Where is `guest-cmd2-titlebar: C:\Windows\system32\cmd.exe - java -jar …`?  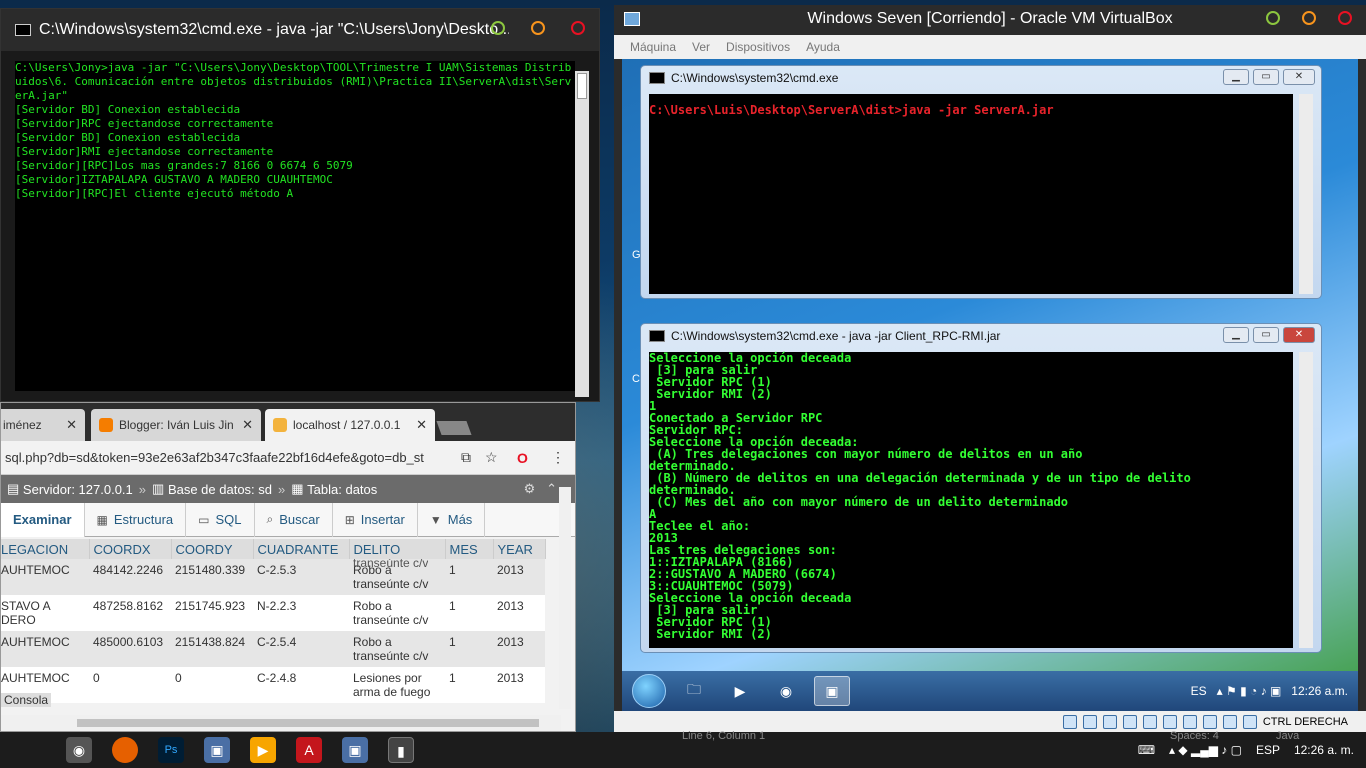
guest-cmd2-titlebar: C:\Windows\system32\cmd.exe - java -jar … is located at coordinates (981, 336).